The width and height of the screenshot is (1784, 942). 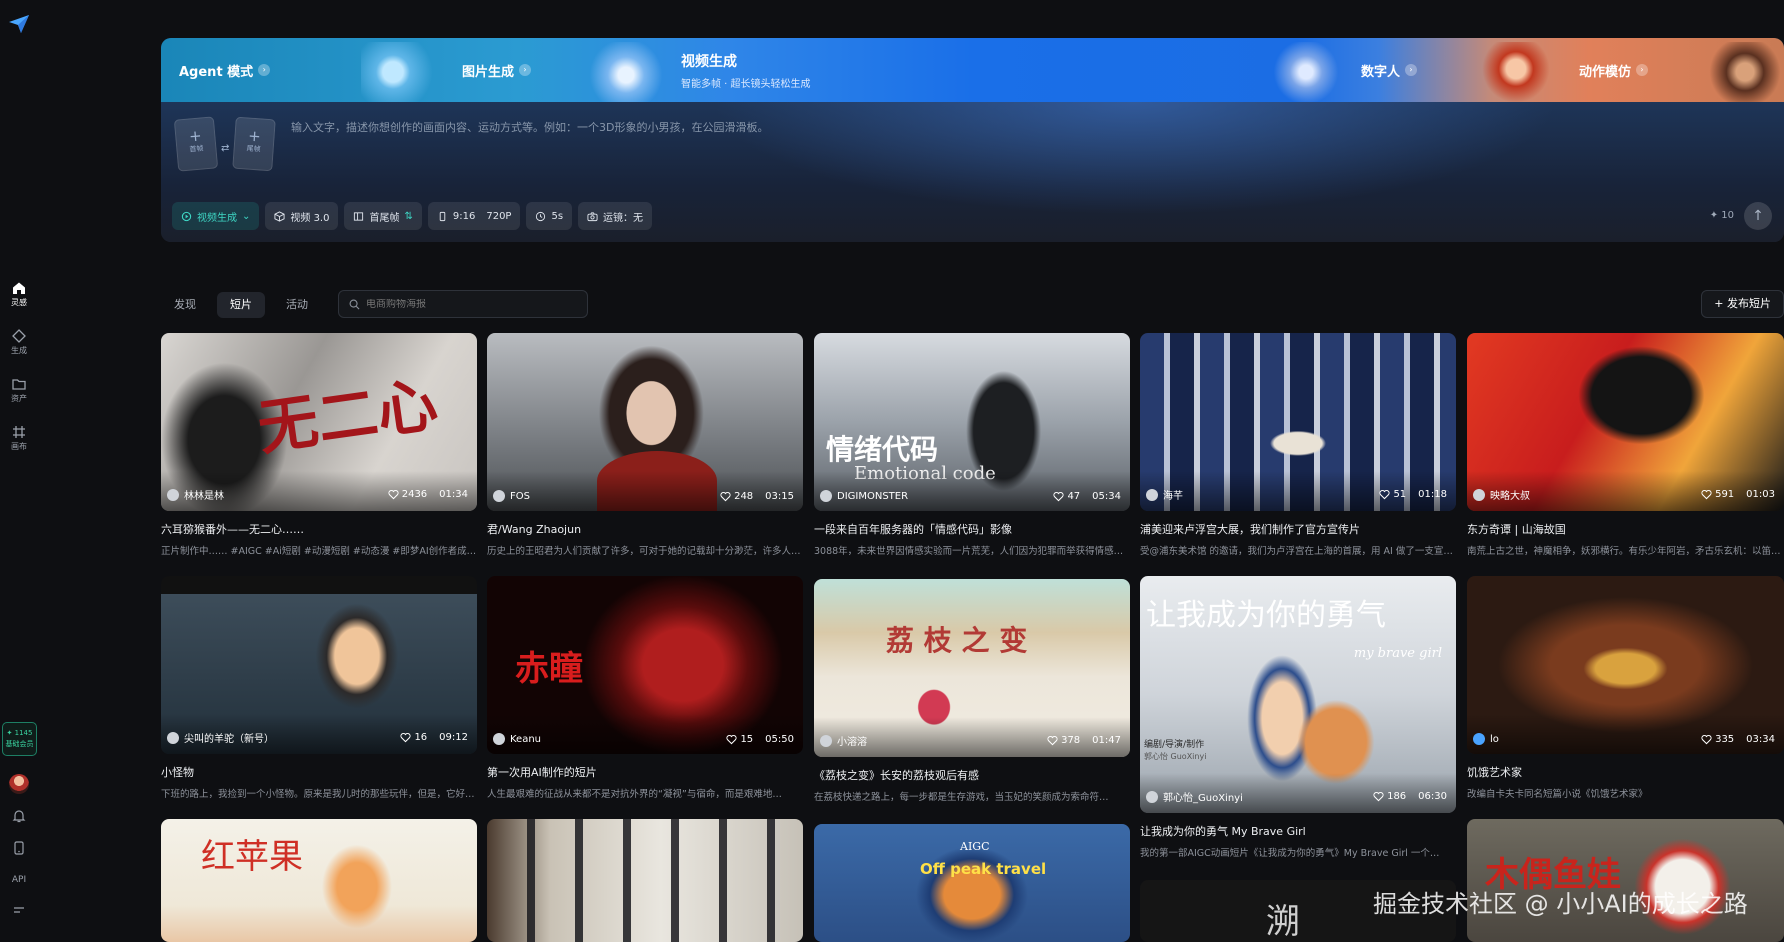 I want to click on sidebar-item-canvas: 画布, so click(x=19, y=438).